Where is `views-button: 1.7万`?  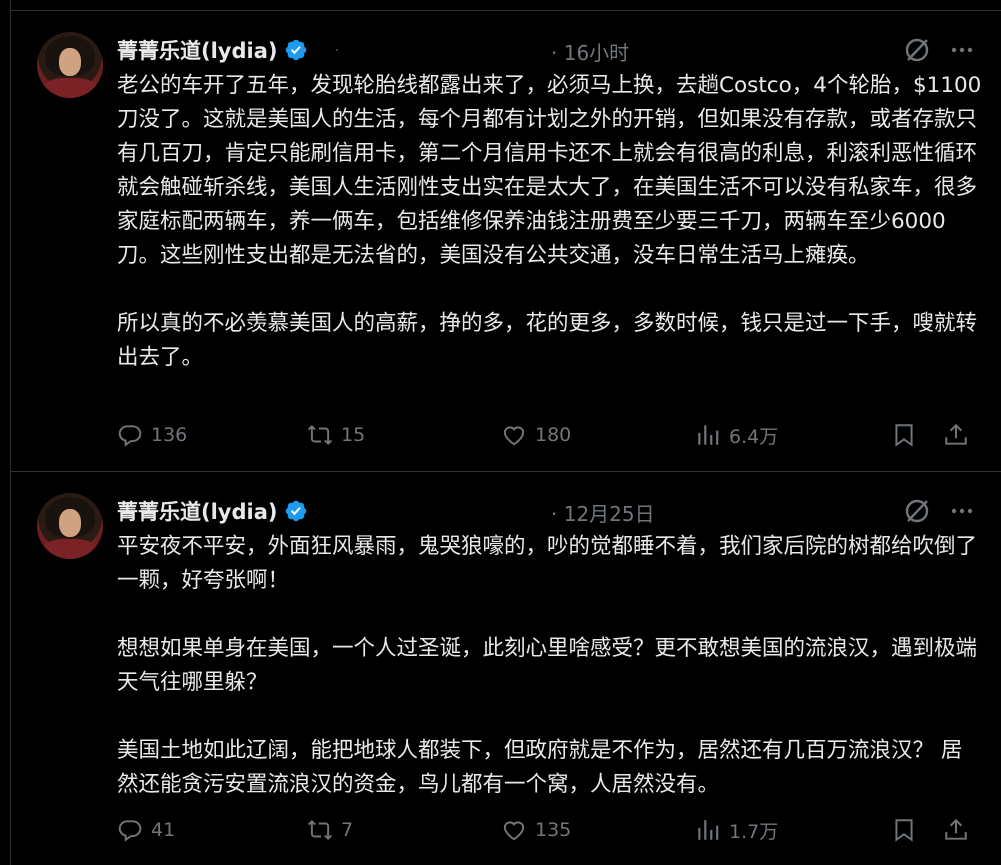
views-button: 1.7万 is located at coordinates (736, 830).